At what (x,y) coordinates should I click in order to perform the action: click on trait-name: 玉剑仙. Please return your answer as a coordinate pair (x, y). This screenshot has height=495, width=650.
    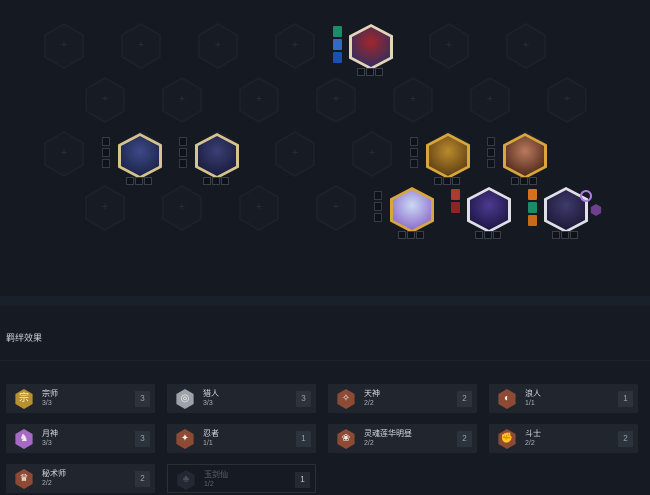
    Looking at the image, I should click on (216, 474).